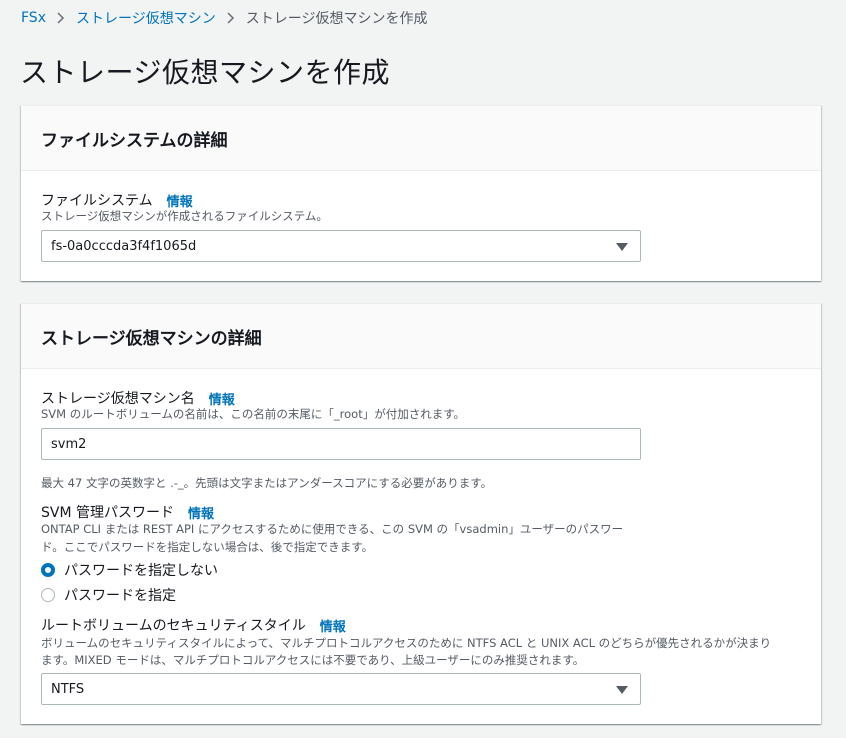 Image resolution: width=846 pixels, height=738 pixels. What do you see at coordinates (68, 689) in the screenshot?
I see `select-value: NTFS` at bounding box center [68, 689].